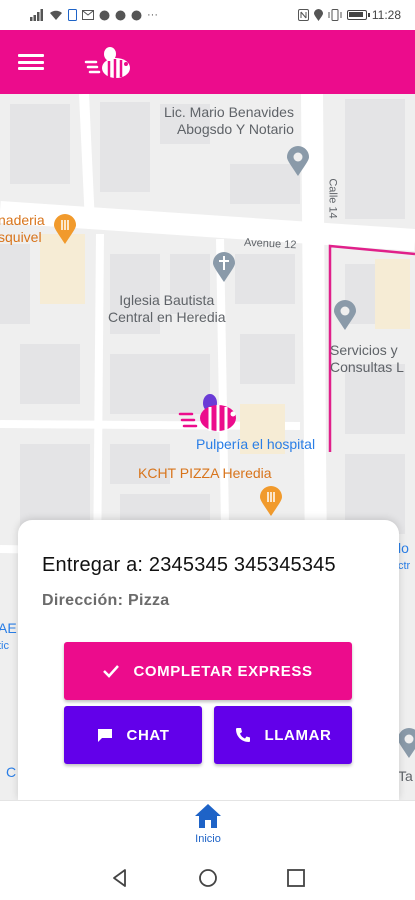 This screenshot has height=900, width=415. Describe the element at coordinates (406, 743) in the screenshot. I see `edge-pin-icon` at that location.